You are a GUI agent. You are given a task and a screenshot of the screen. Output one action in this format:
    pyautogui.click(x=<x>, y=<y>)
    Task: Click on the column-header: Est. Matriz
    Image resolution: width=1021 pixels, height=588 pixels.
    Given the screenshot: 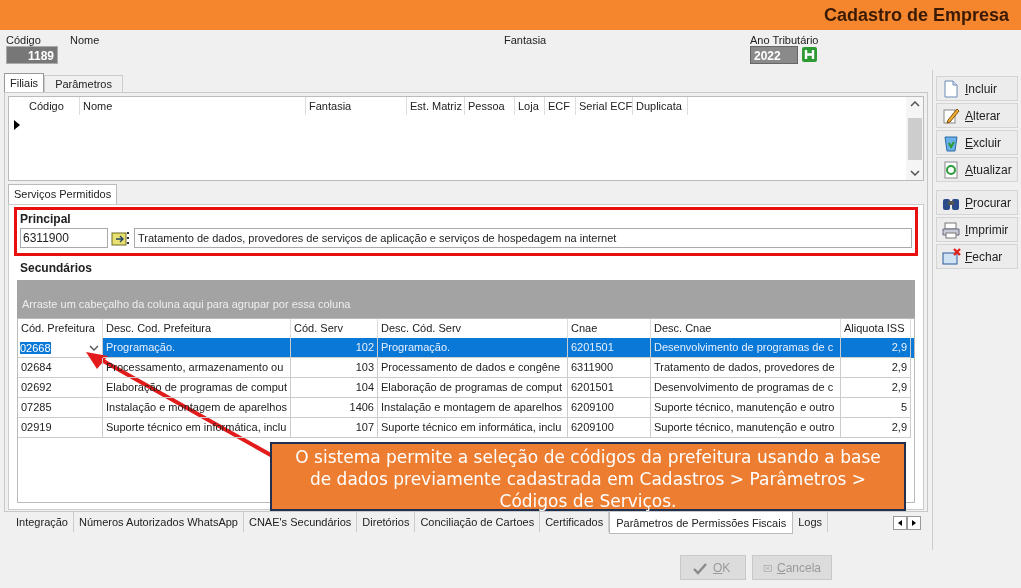 What is the action you would take?
    pyautogui.click(x=436, y=106)
    